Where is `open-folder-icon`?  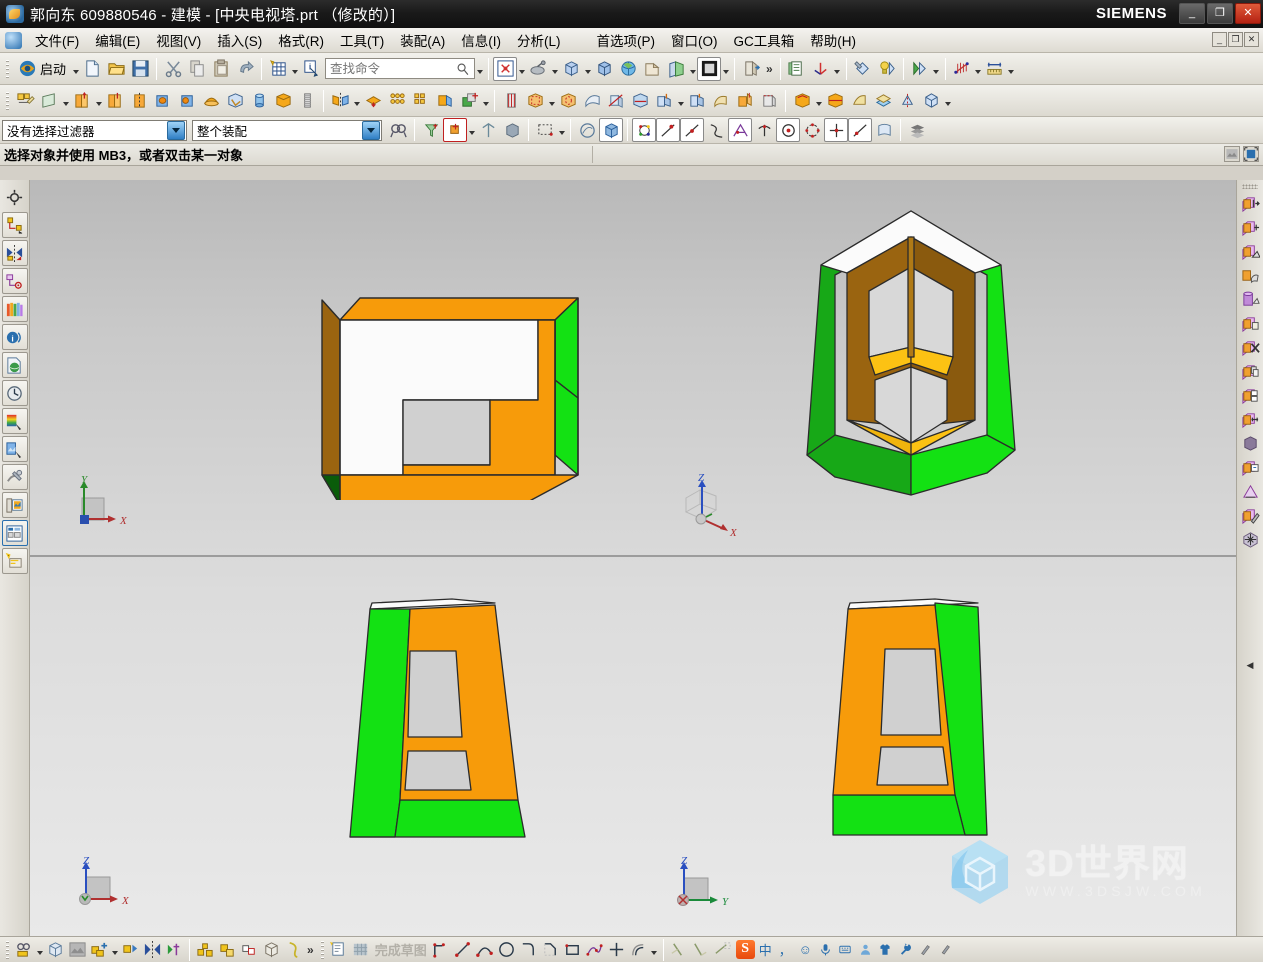
open-folder-icon is located at coordinates (116, 69).